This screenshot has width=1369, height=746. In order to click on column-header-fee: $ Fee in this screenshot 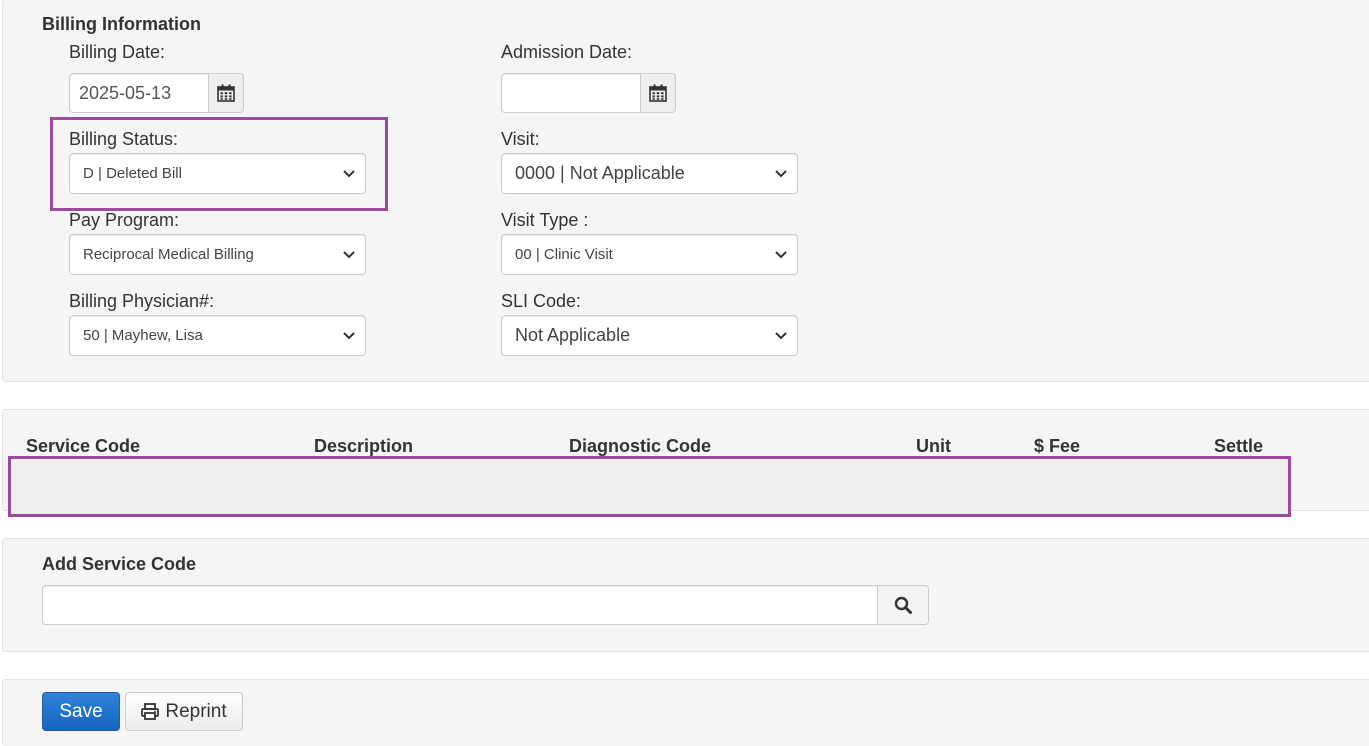, I will do `click(1057, 446)`.